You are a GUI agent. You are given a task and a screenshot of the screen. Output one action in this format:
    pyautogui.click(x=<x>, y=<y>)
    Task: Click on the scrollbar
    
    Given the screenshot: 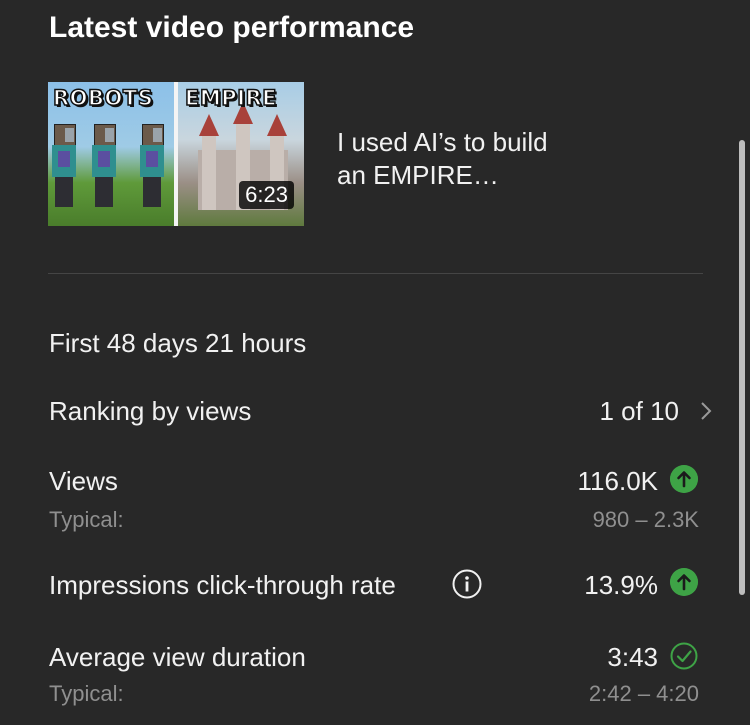 What is the action you would take?
    pyautogui.click(x=742, y=367)
    